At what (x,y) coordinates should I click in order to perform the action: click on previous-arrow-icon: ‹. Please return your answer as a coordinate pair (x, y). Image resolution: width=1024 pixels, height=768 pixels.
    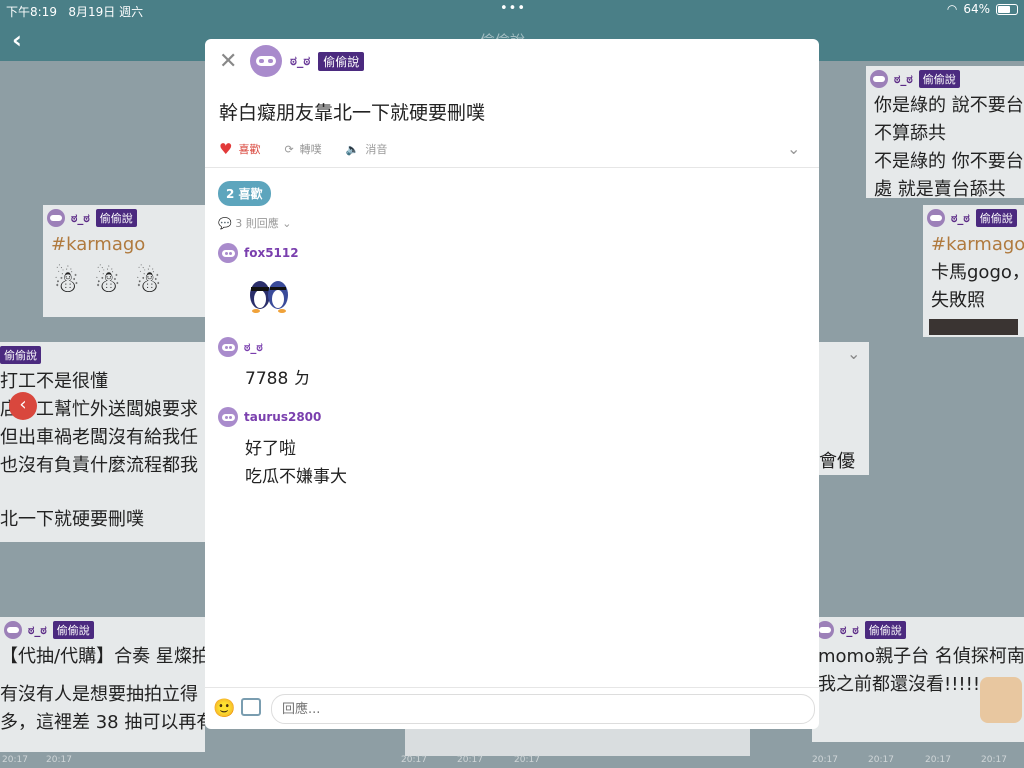
    Looking at the image, I should click on (23, 406).